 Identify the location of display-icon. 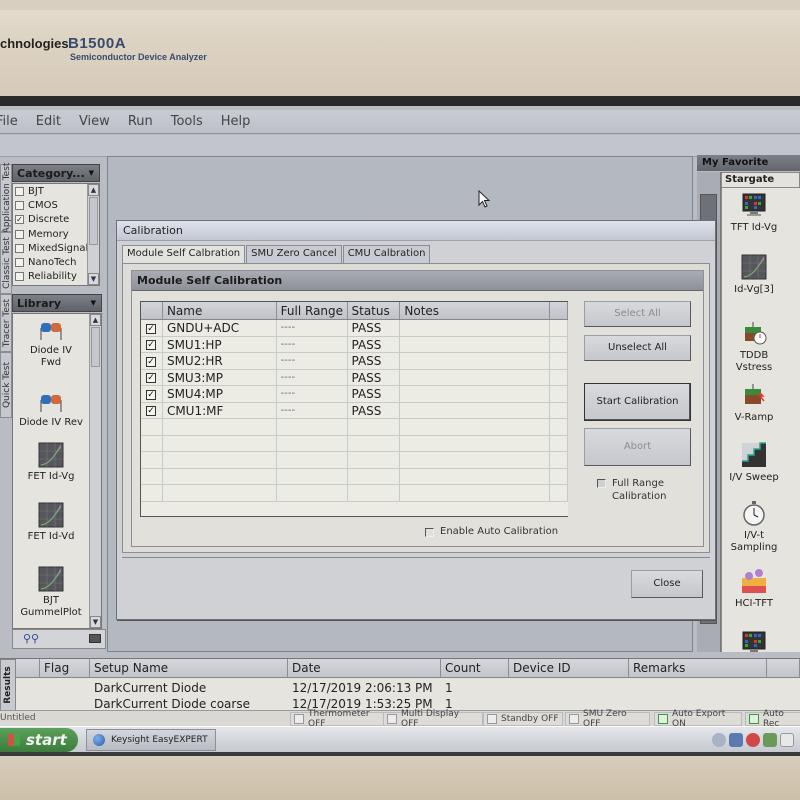
(770, 740).